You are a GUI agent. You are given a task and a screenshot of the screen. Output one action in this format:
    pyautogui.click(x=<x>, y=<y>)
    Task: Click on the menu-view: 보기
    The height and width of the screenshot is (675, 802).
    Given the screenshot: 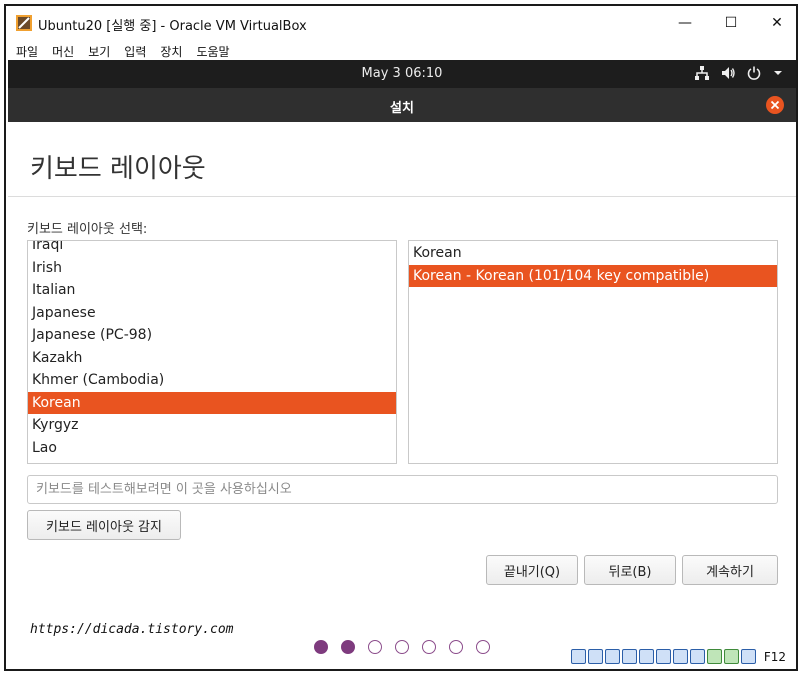 What is the action you would take?
    pyautogui.click(x=99, y=51)
    